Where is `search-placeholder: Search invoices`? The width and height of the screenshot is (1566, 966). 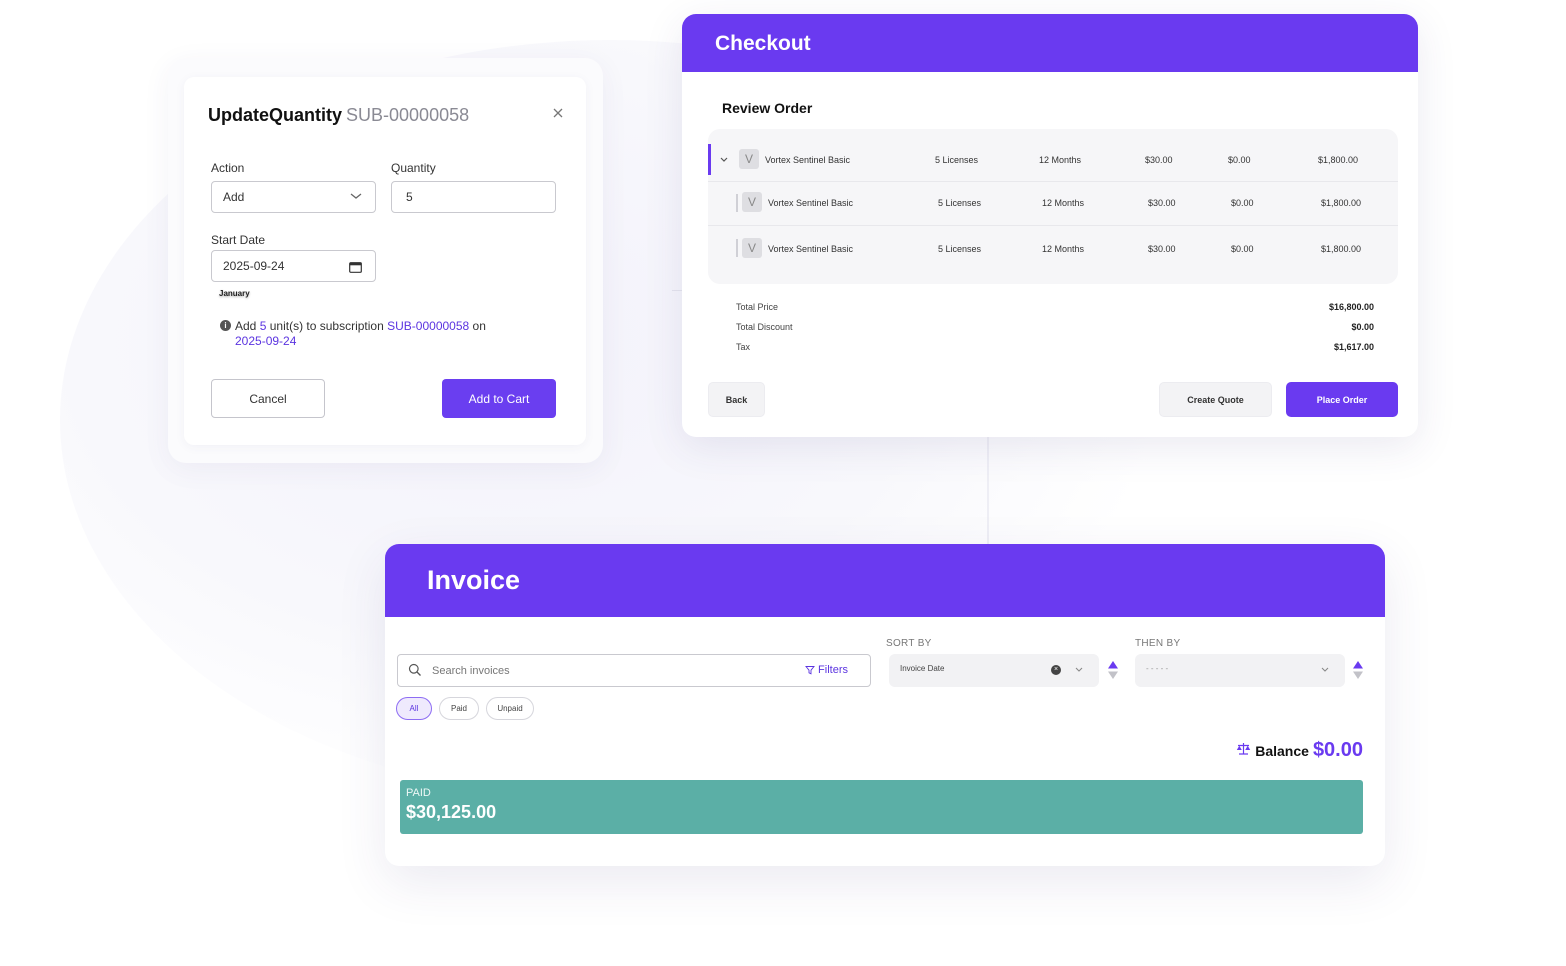
search-placeholder: Search invoices is located at coordinates (471, 671).